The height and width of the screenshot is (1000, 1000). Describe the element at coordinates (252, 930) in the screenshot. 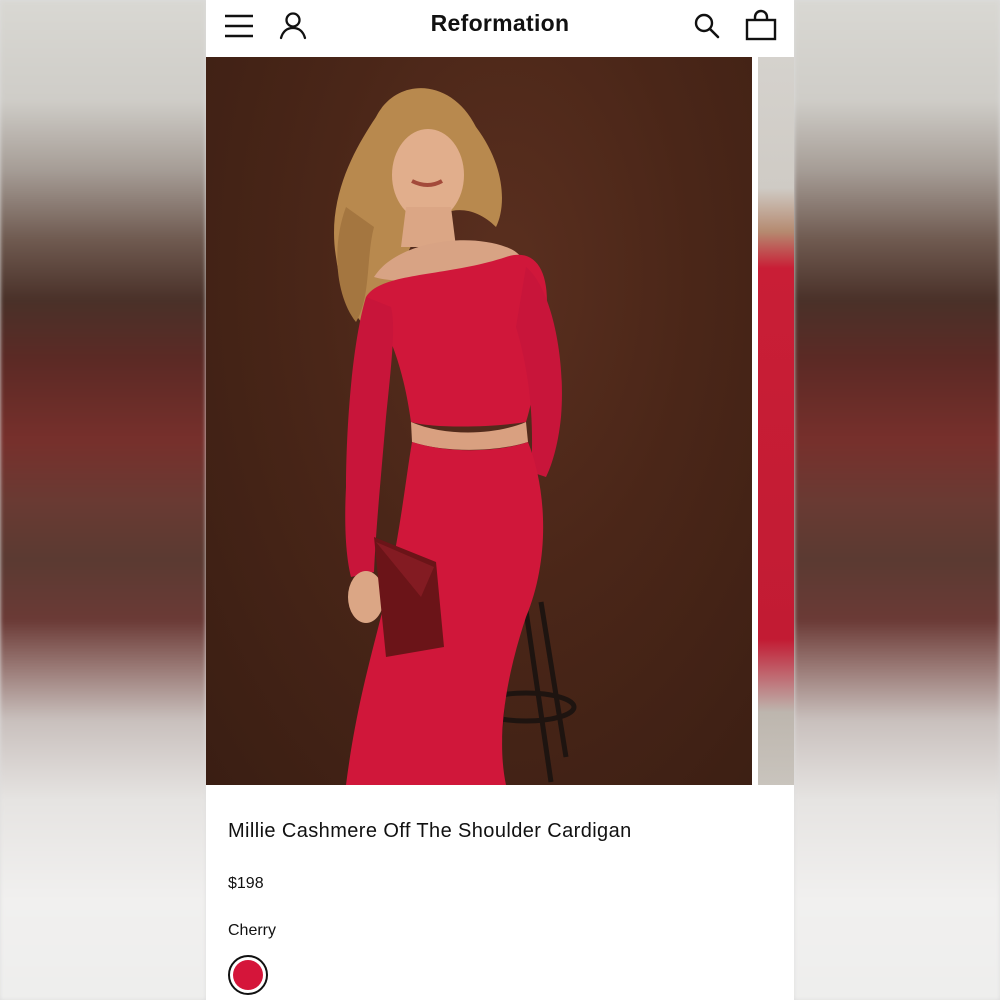

I see `selected-color-name: Cherry` at that location.